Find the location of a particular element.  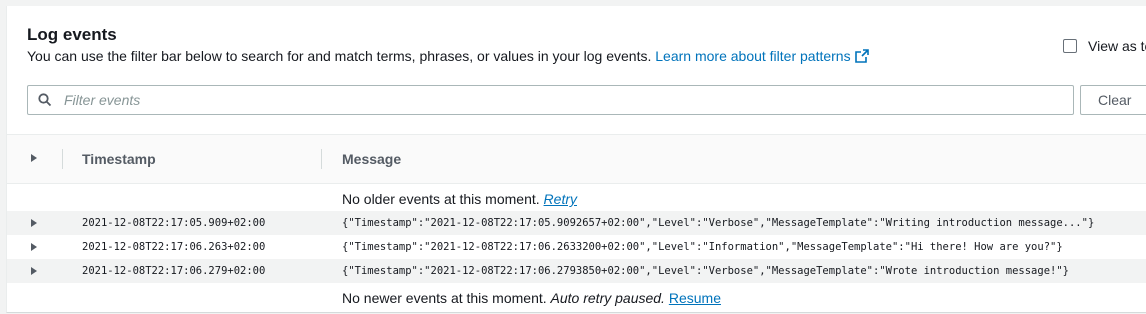

view-as-text-toggle: View as te is located at coordinates (1104, 46).